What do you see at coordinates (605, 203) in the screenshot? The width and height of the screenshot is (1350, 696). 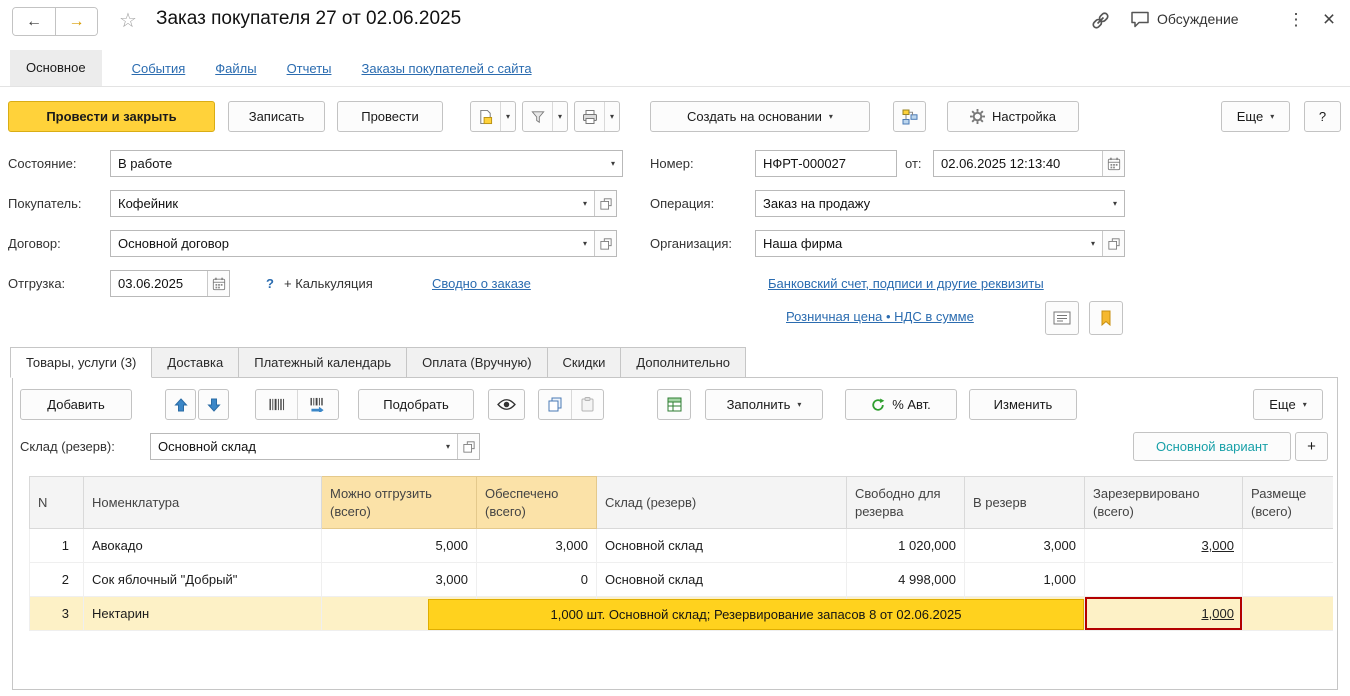 I see `customer-open-button` at bounding box center [605, 203].